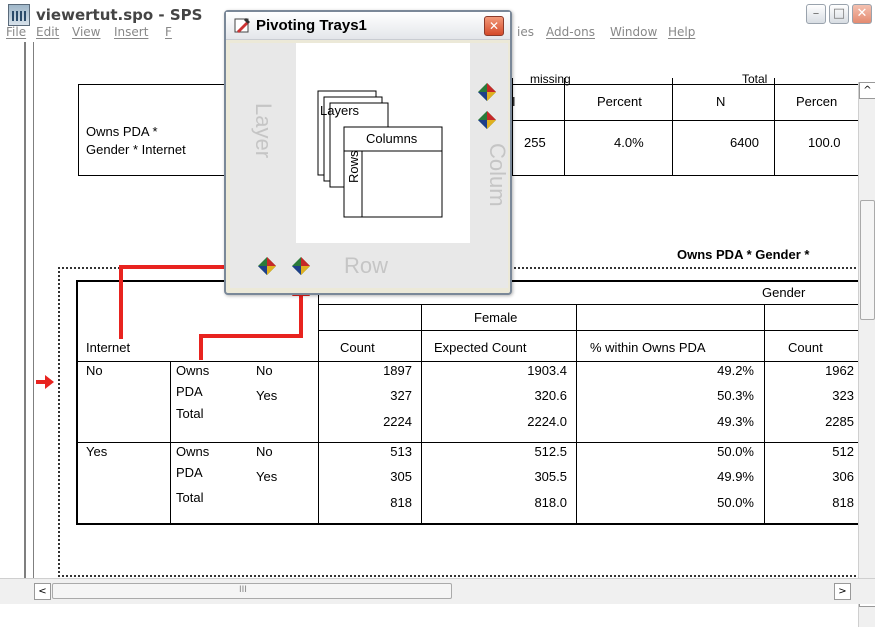 The image size is (875, 627). What do you see at coordinates (264, 370) in the screenshot?
I see `owns-no-1: No` at bounding box center [264, 370].